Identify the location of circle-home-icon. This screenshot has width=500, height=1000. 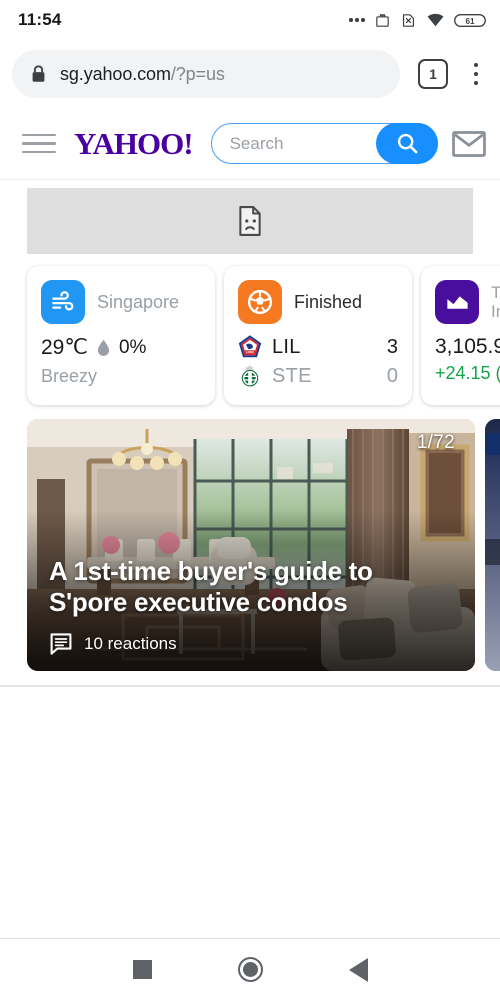
(250, 969).